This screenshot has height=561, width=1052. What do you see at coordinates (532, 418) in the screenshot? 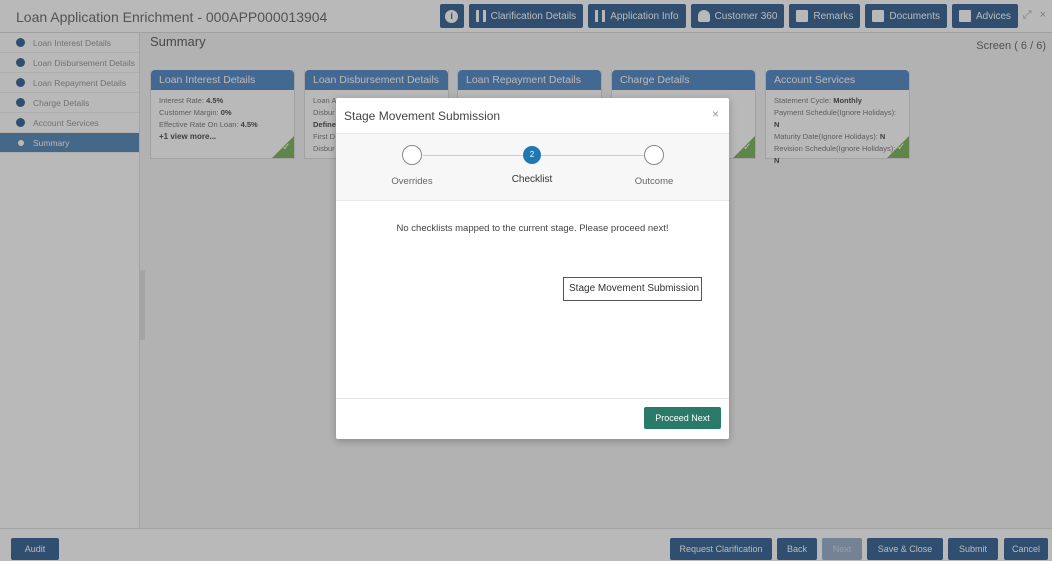
I see `modal-footer: Proceed Next` at bounding box center [532, 418].